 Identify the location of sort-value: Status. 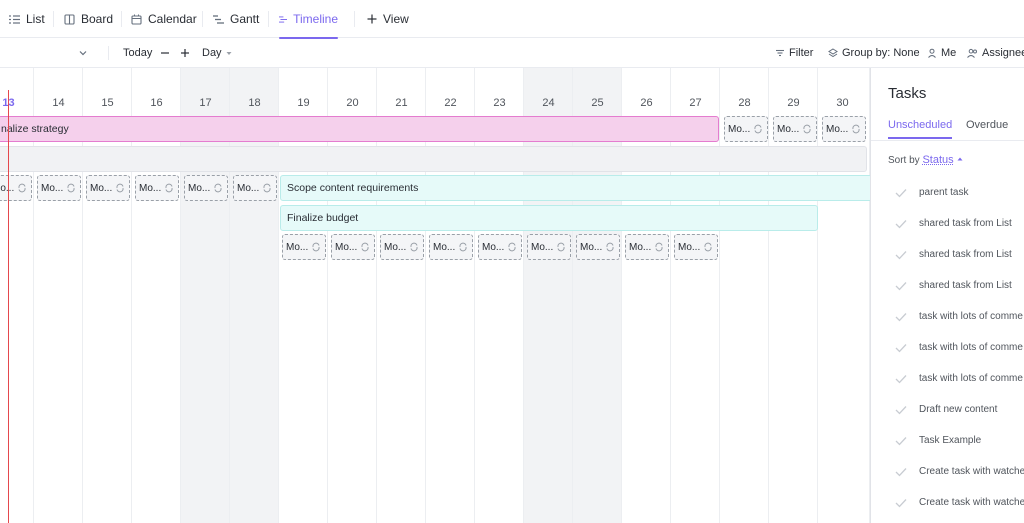
(937, 160).